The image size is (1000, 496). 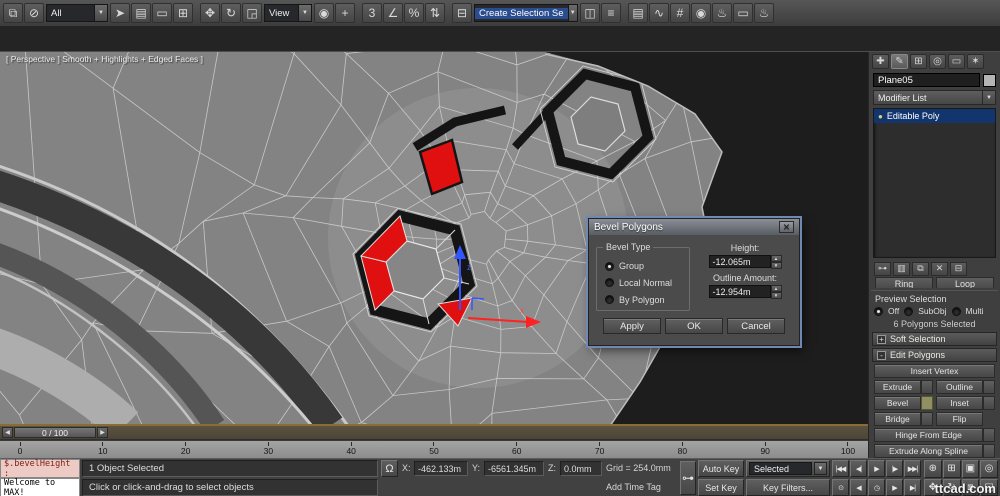 What do you see at coordinates (880, 61) in the screenshot?
I see `create-tab-icon: ✚` at bounding box center [880, 61].